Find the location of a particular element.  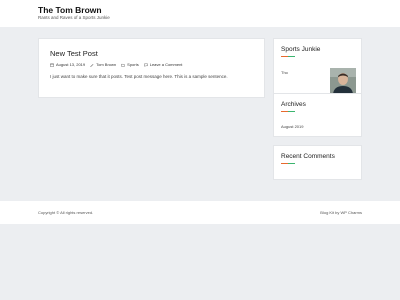

post-comment-link: Leave a Comment is located at coordinates (163, 64).